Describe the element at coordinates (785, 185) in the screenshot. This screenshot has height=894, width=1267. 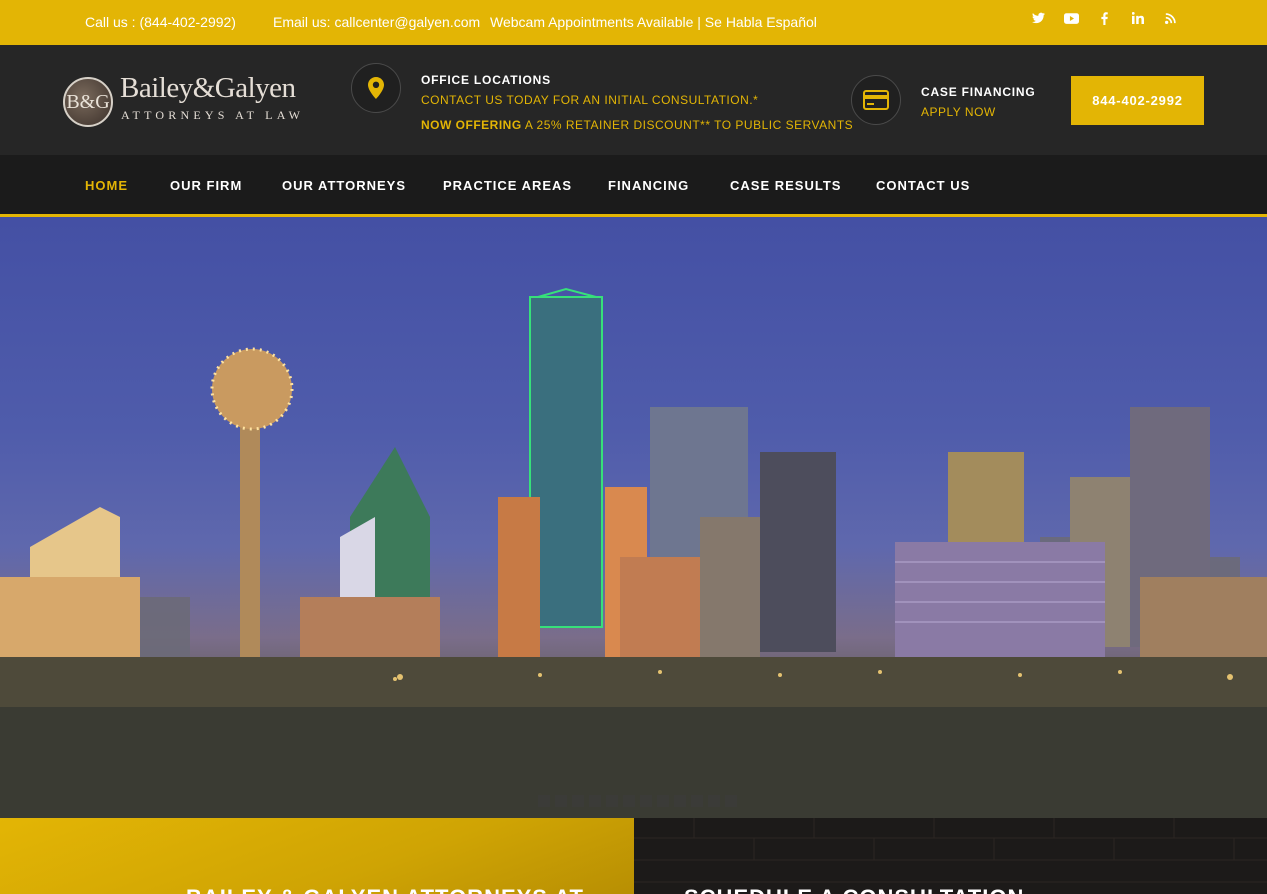
I see `nav-case-results: CASE RESULTS` at that location.